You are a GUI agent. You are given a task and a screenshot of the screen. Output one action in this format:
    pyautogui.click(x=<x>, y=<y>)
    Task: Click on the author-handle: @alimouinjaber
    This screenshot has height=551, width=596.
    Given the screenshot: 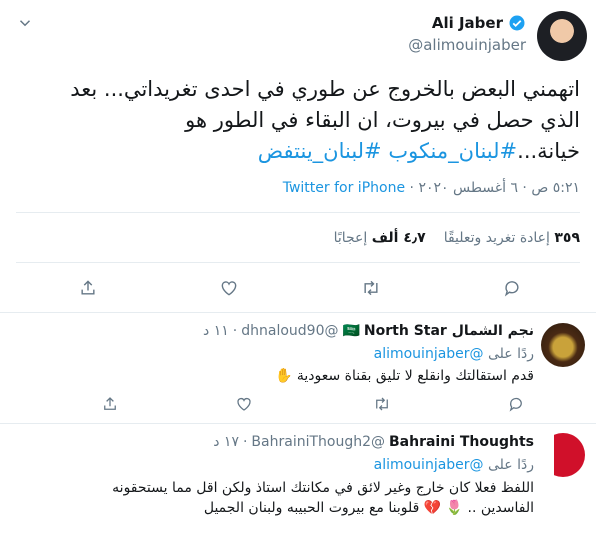 What is the action you would take?
    pyautogui.click(x=467, y=45)
    